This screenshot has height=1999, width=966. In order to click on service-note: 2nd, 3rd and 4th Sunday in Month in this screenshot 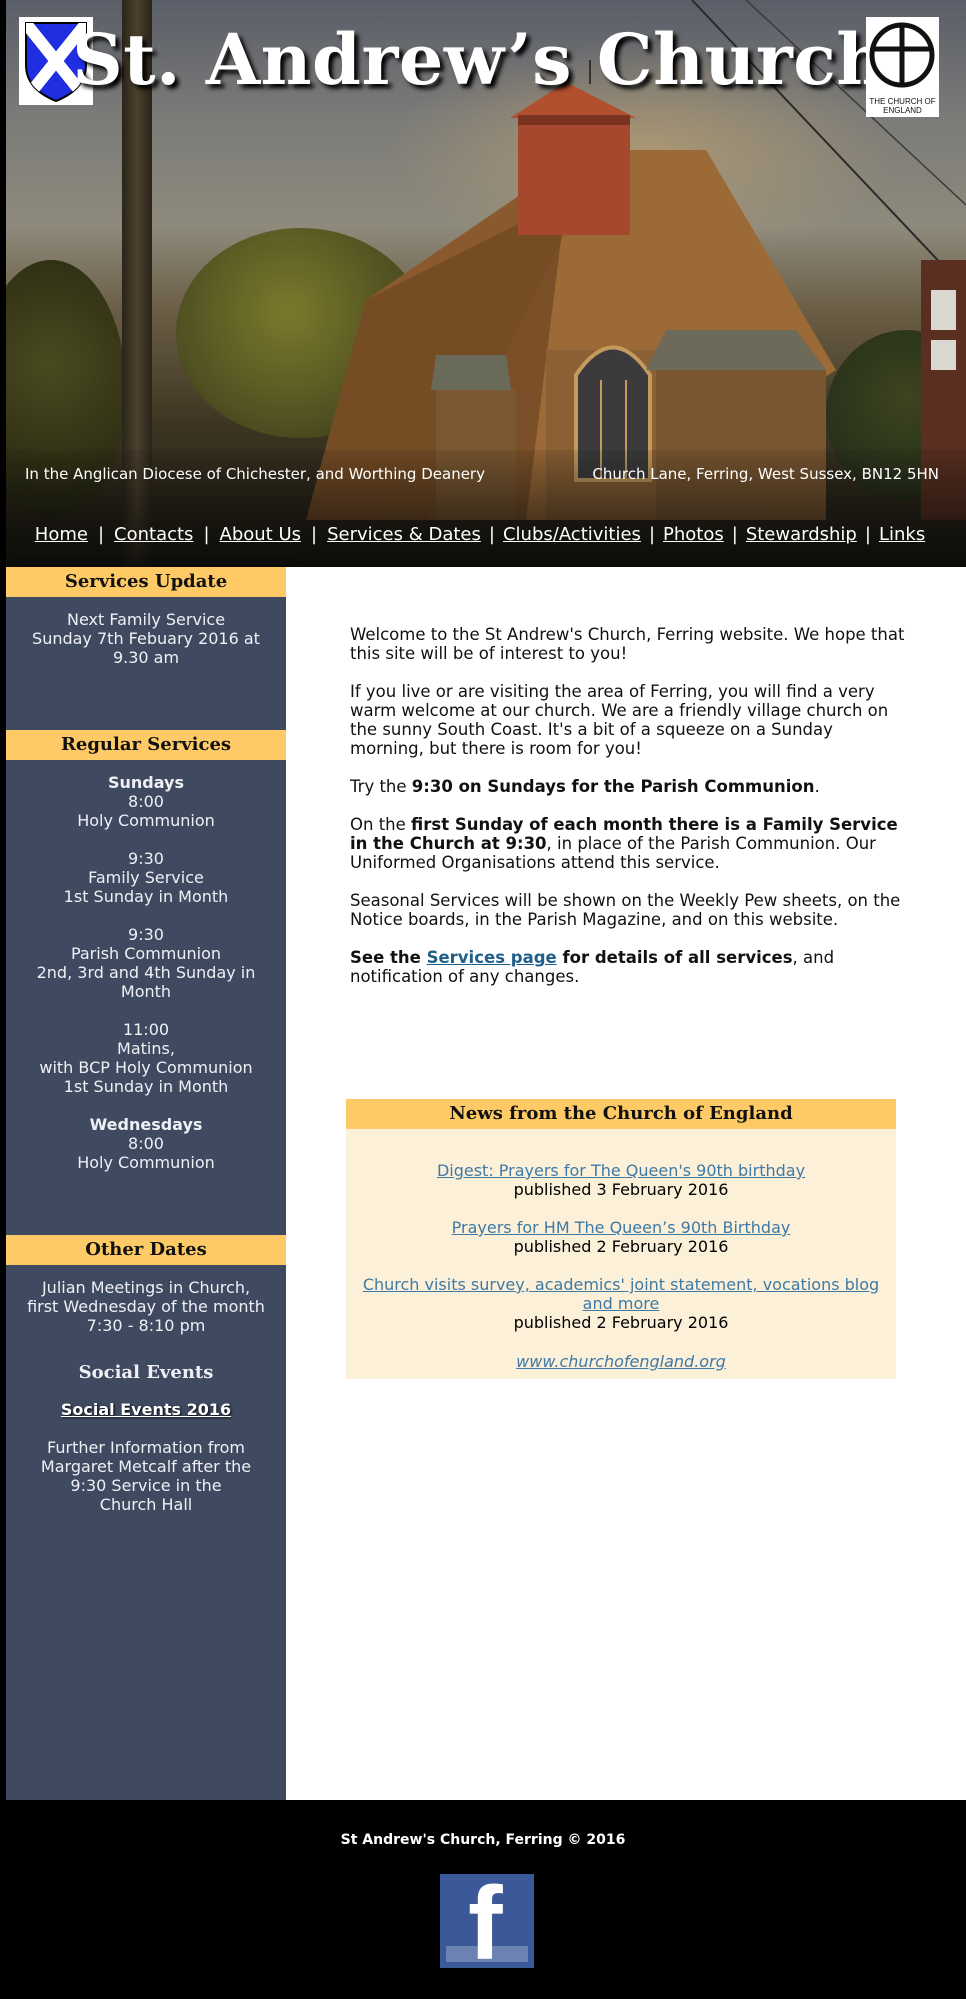, I will do `click(146, 982)`.